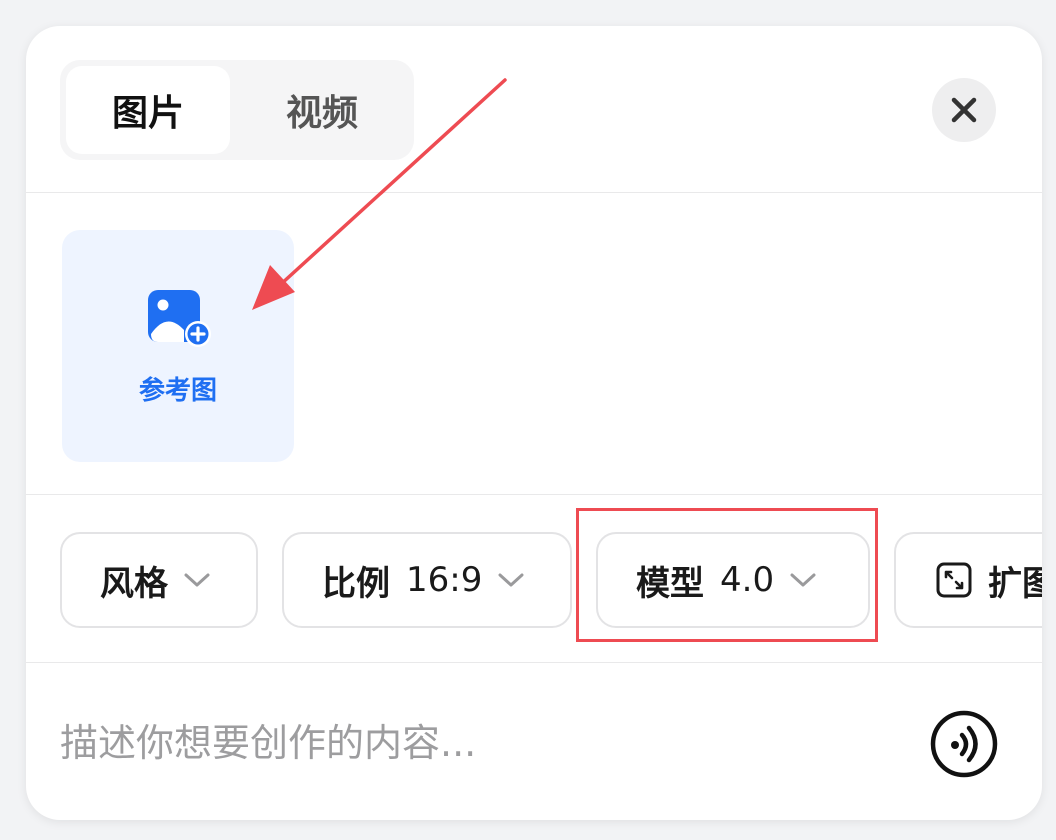  What do you see at coordinates (747, 580) in the screenshot?
I see `model-value: 4.0` at bounding box center [747, 580].